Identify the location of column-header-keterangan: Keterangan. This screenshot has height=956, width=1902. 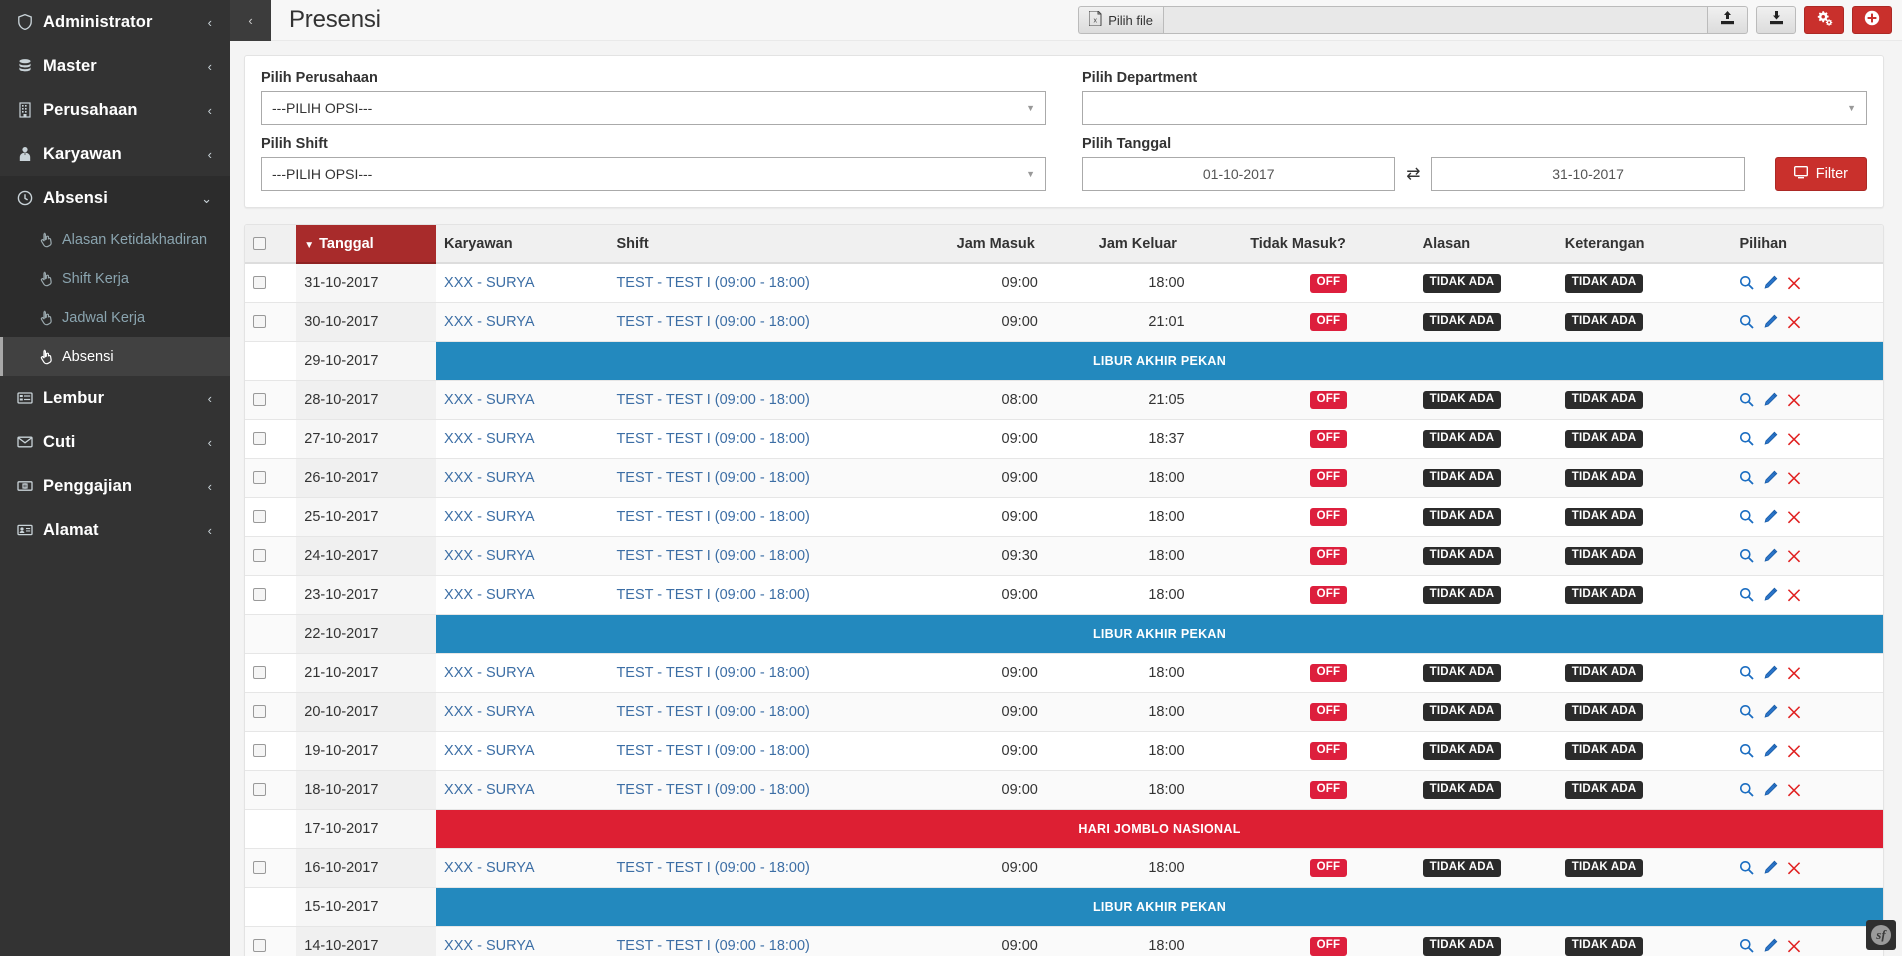
(1644, 244).